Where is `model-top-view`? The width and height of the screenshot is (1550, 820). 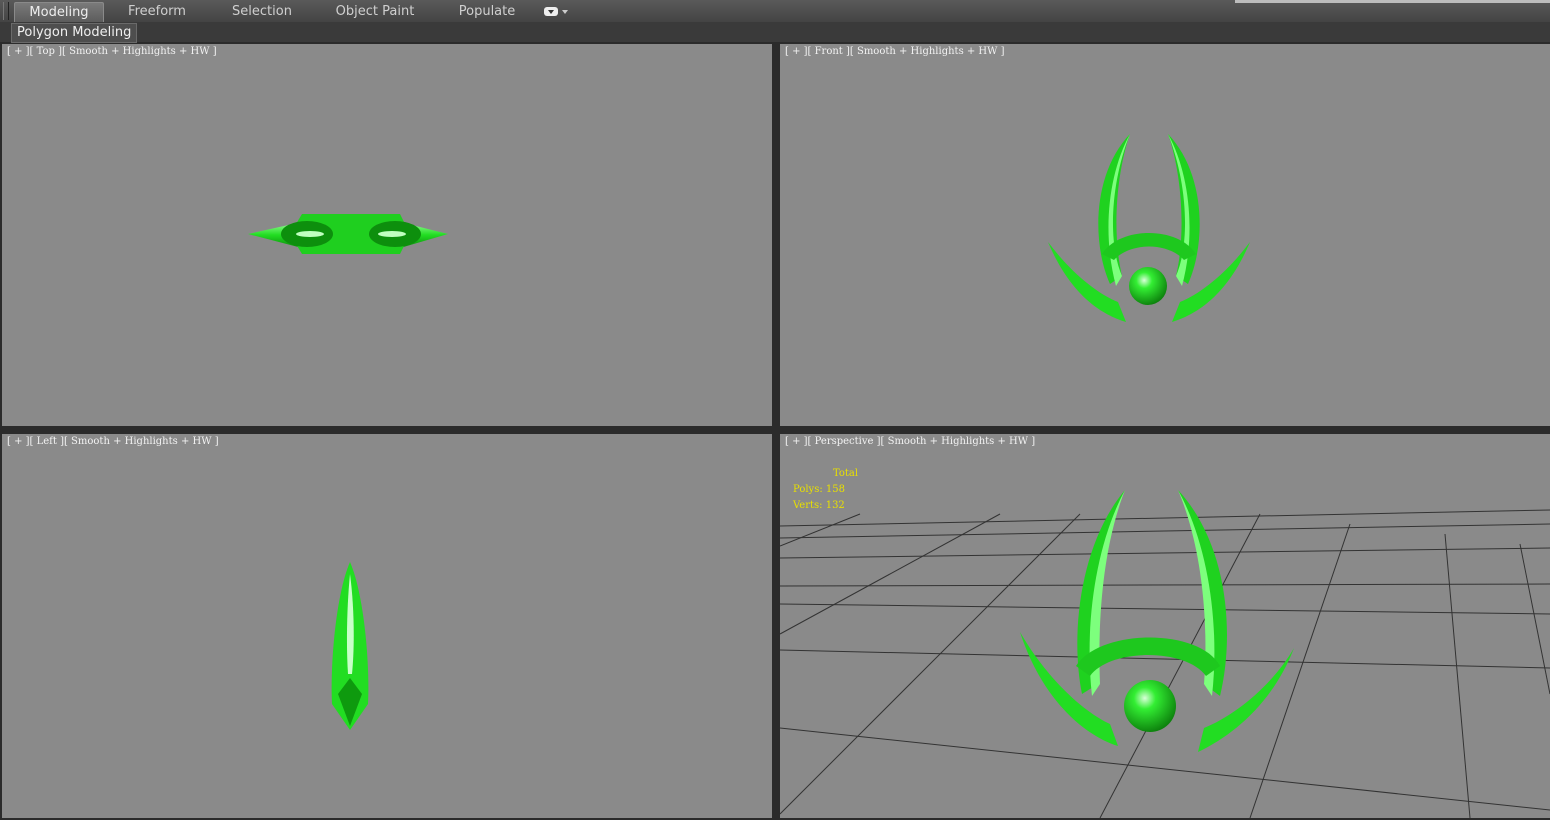
model-top-view is located at coordinates (348, 234).